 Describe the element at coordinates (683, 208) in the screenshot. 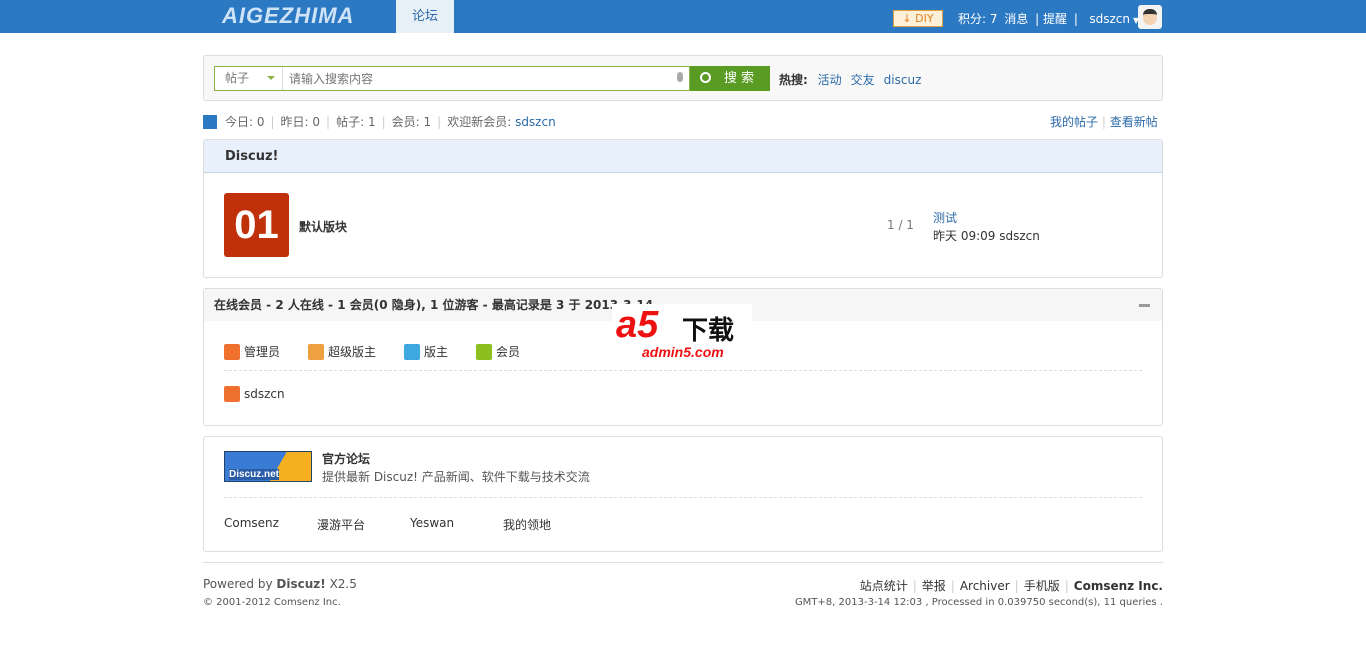

I see `category-box: Discuz! 01 默认版块 1 / 1 测试 昨天 09:09 sdszcn` at that location.